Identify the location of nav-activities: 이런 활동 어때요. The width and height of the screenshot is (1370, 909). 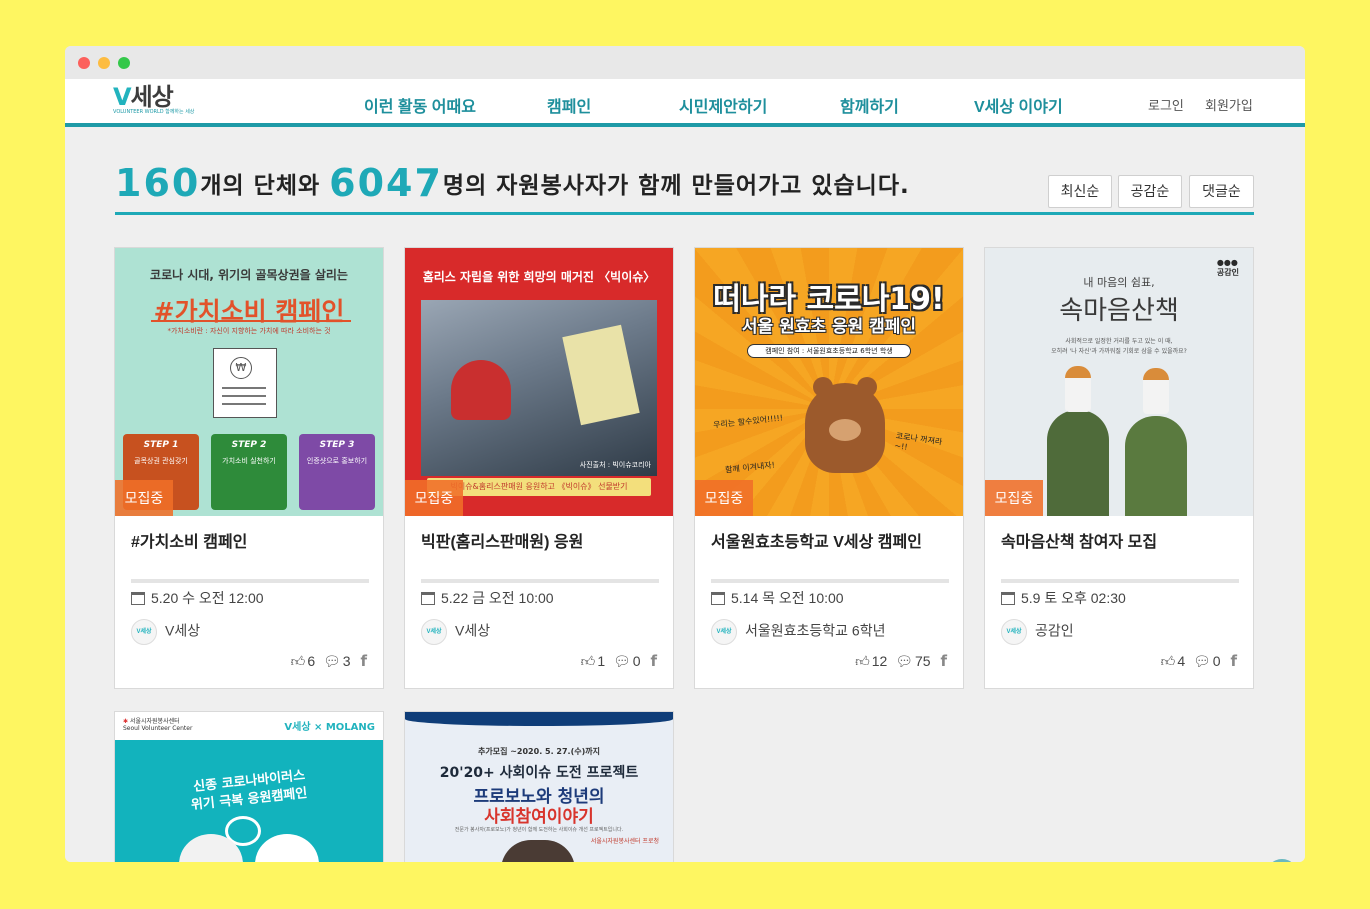
(420, 105).